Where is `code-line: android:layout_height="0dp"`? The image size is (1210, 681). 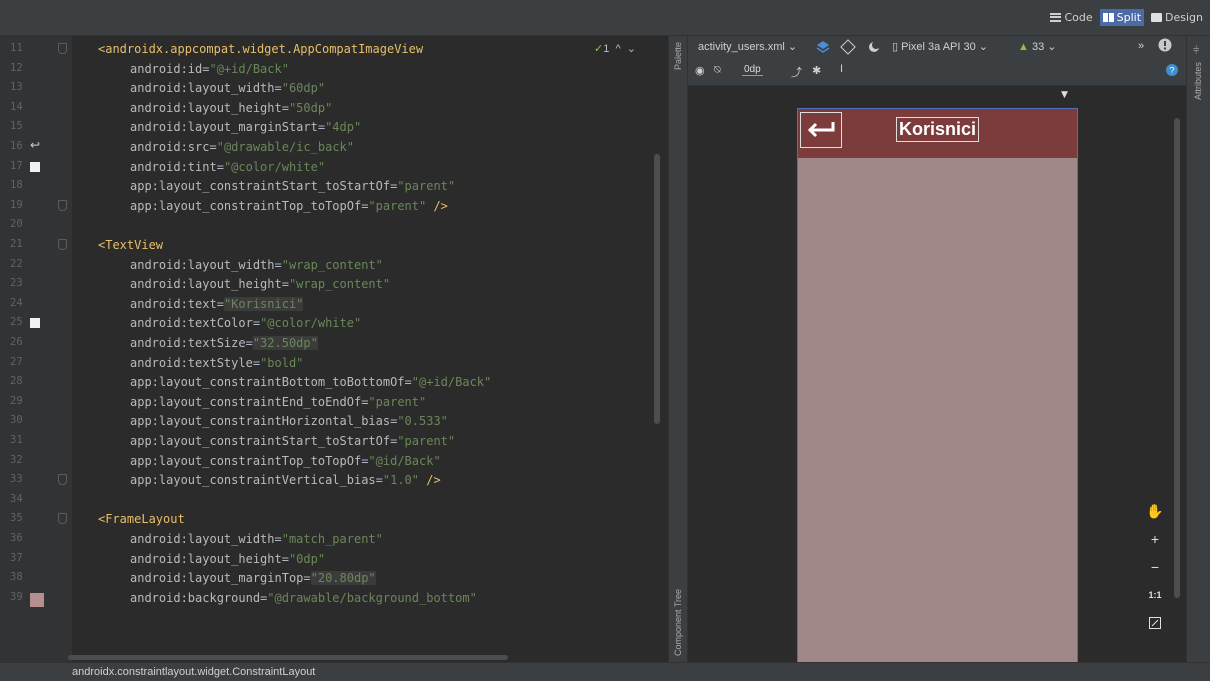
code-line: android:layout_height="0dp" is located at coordinates (227, 559).